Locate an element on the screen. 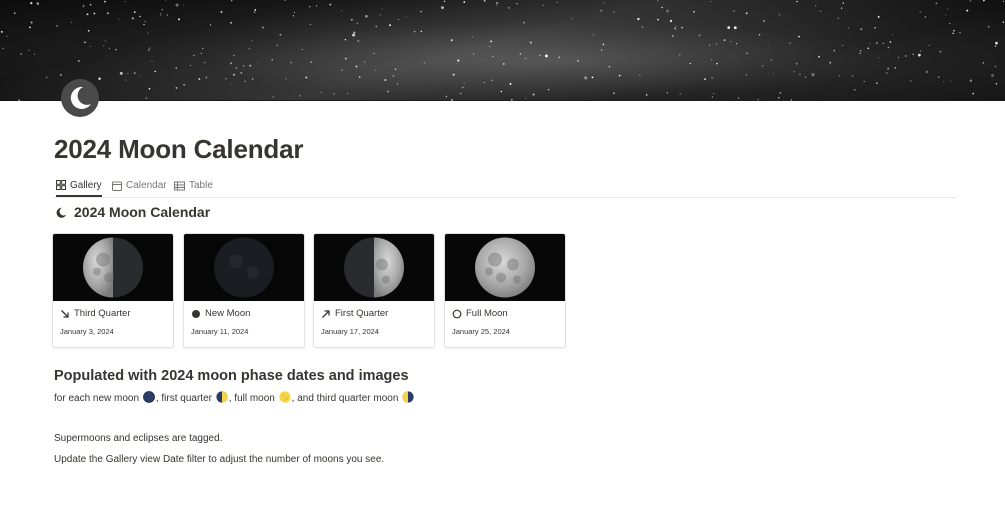 The width and height of the screenshot is (1005, 510). gallery-card-new-moon: New Moon January 11, 2024 is located at coordinates (244, 290).